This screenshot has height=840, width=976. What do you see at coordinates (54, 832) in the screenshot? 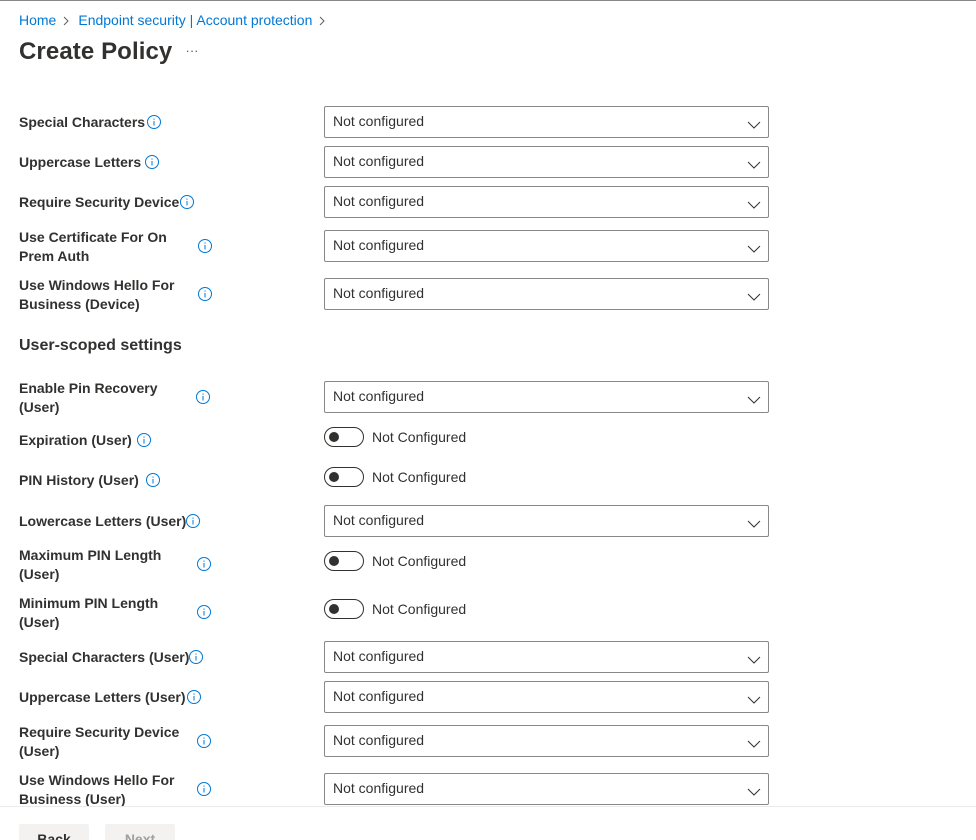
I see `back-button: Back` at bounding box center [54, 832].